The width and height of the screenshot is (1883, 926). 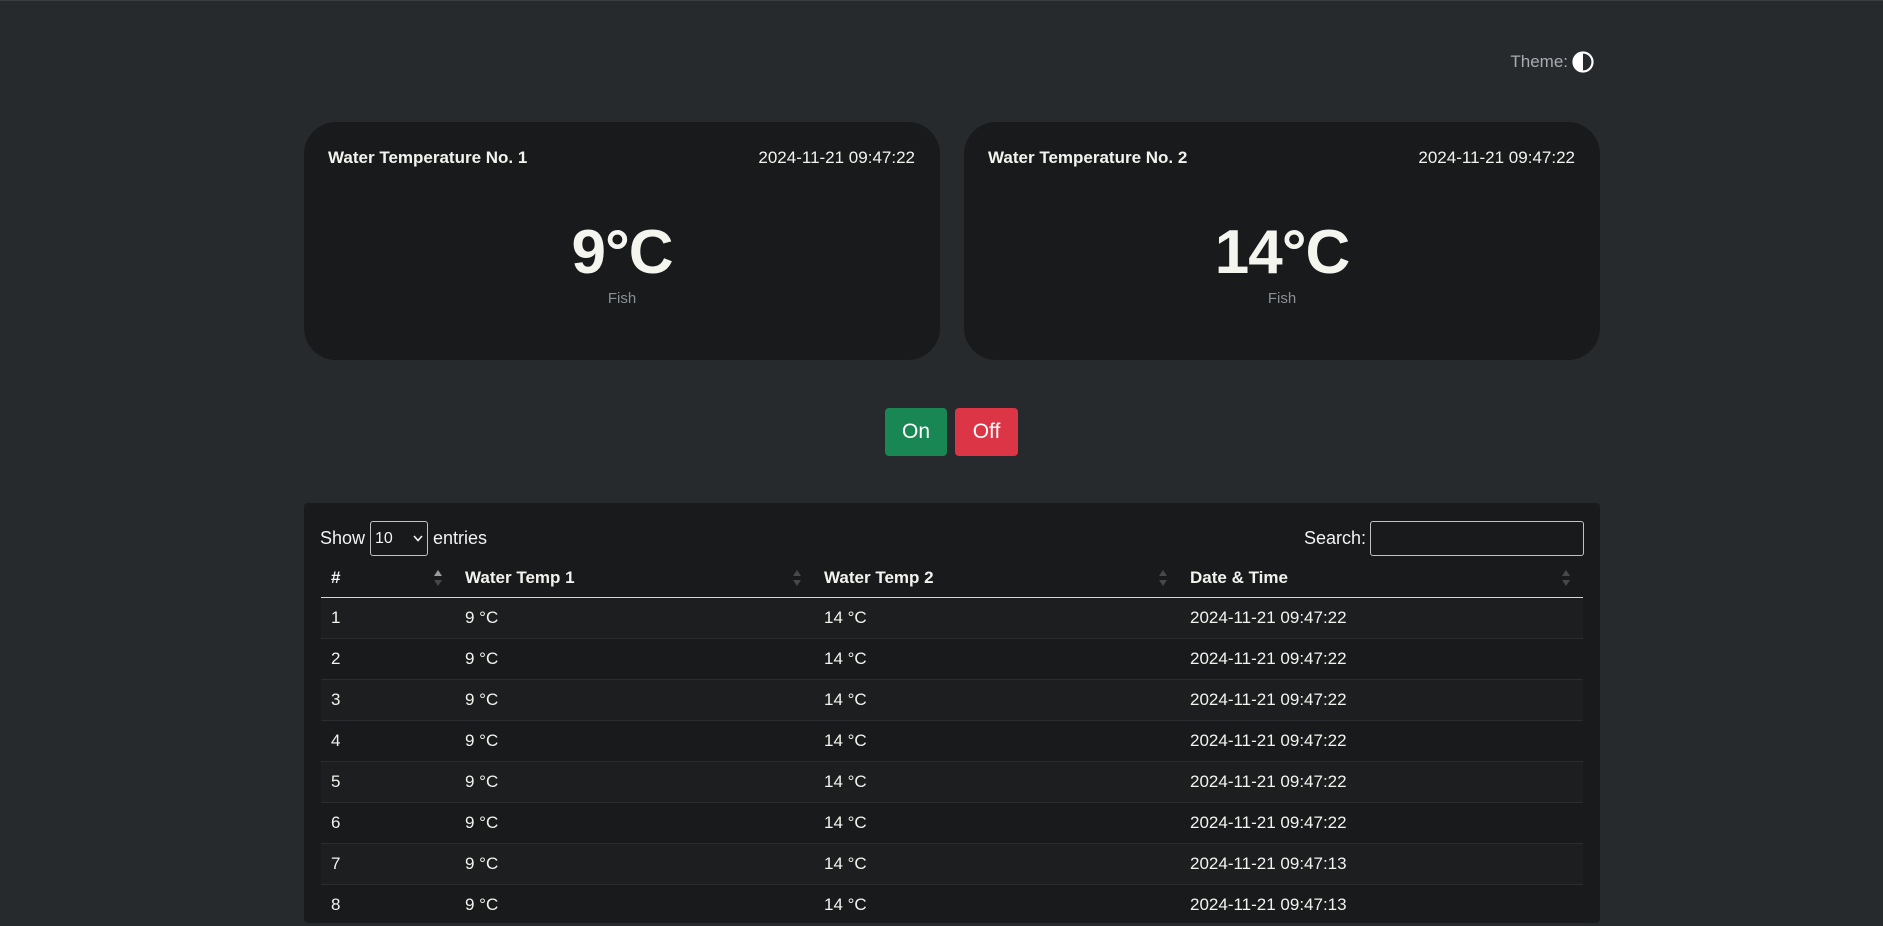 What do you see at coordinates (986, 432) in the screenshot?
I see `off-button: Off` at bounding box center [986, 432].